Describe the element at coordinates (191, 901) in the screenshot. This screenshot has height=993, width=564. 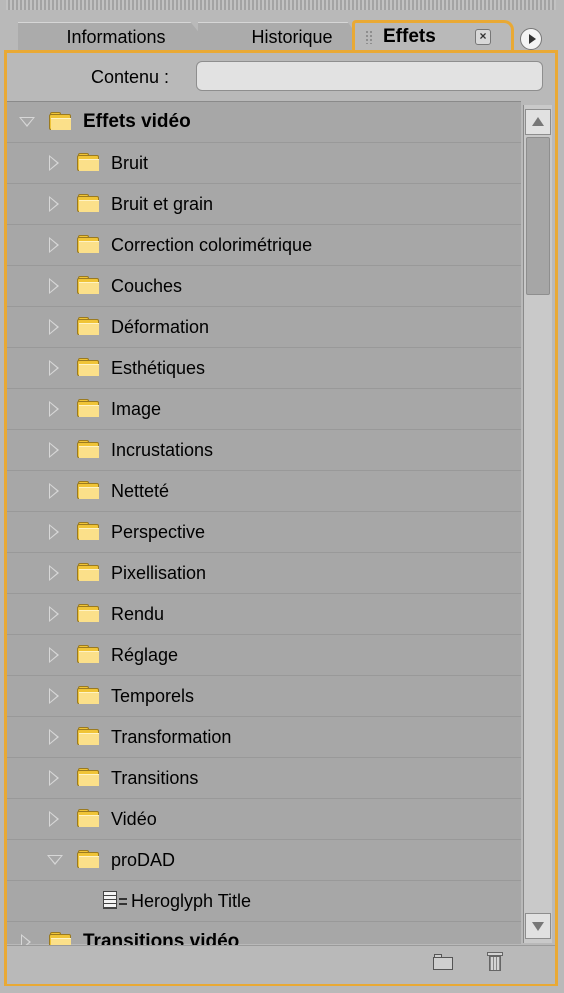
I see `tree-item-label: Heroglyph Title` at that location.